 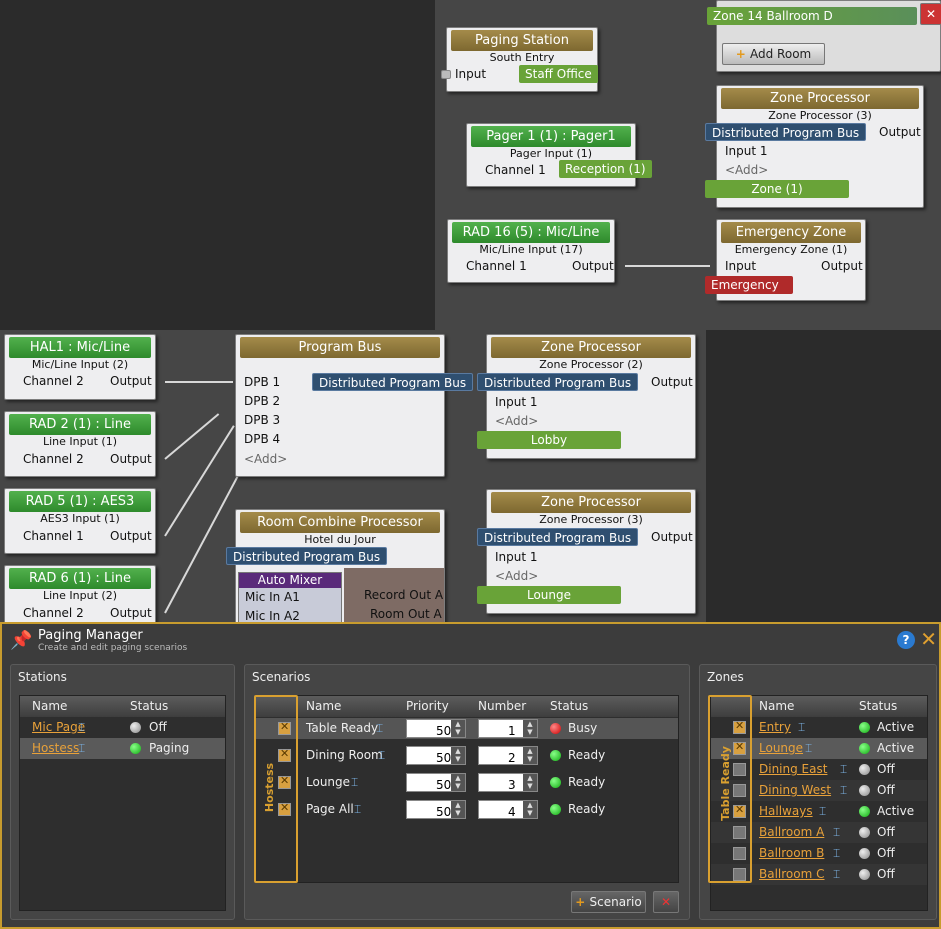 I want to click on scenario-row: Page All ⌶ 50▲▼ 4▲▼ Ready, so click(x=467, y=809).